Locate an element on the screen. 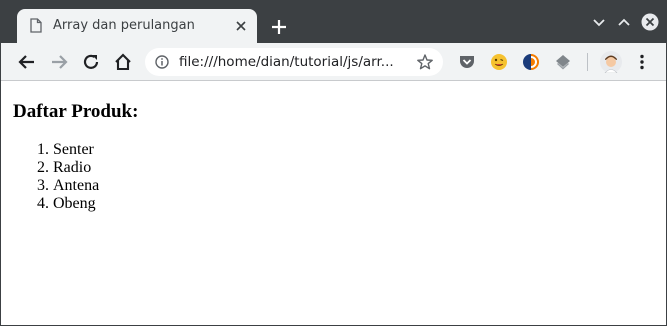  list-number: 4. is located at coordinates (43, 203).